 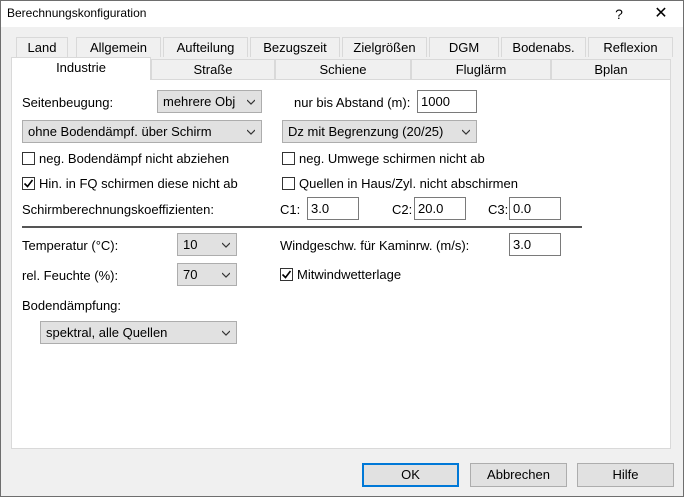 What do you see at coordinates (295, 47) in the screenshot?
I see `tab-bezugszeit: Bezugszeit` at bounding box center [295, 47].